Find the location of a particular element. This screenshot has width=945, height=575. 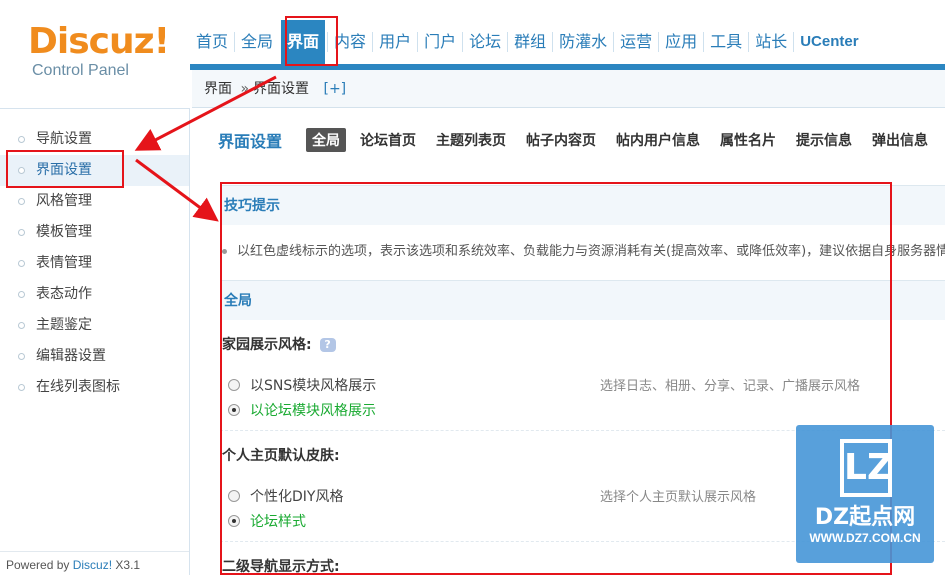

sidebar-item-label: 表态动作 is located at coordinates (64, 294).